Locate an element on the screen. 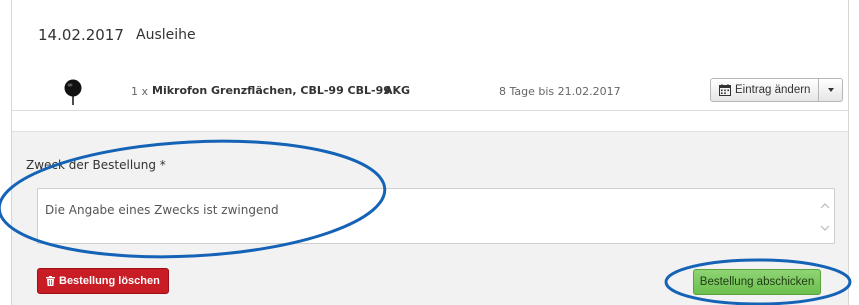 The image size is (859, 305). edit-entry-button: Eintrag ändern is located at coordinates (765, 90).